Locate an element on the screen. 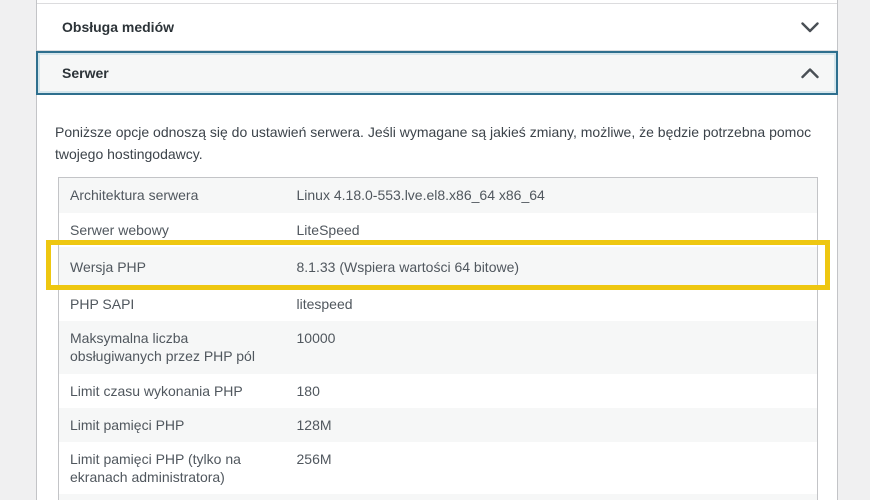 Image resolution: width=870 pixels, height=500 pixels. row-label: Limit czasu wykonania PHP is located at coordinates (156, 390).